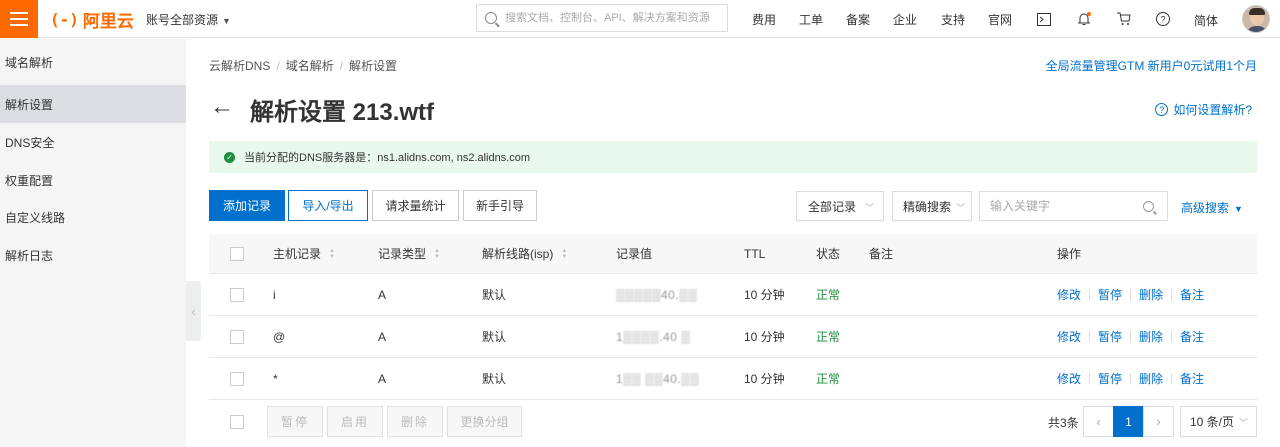  I want to click on nav-filing: 备案, so click(858, 19).